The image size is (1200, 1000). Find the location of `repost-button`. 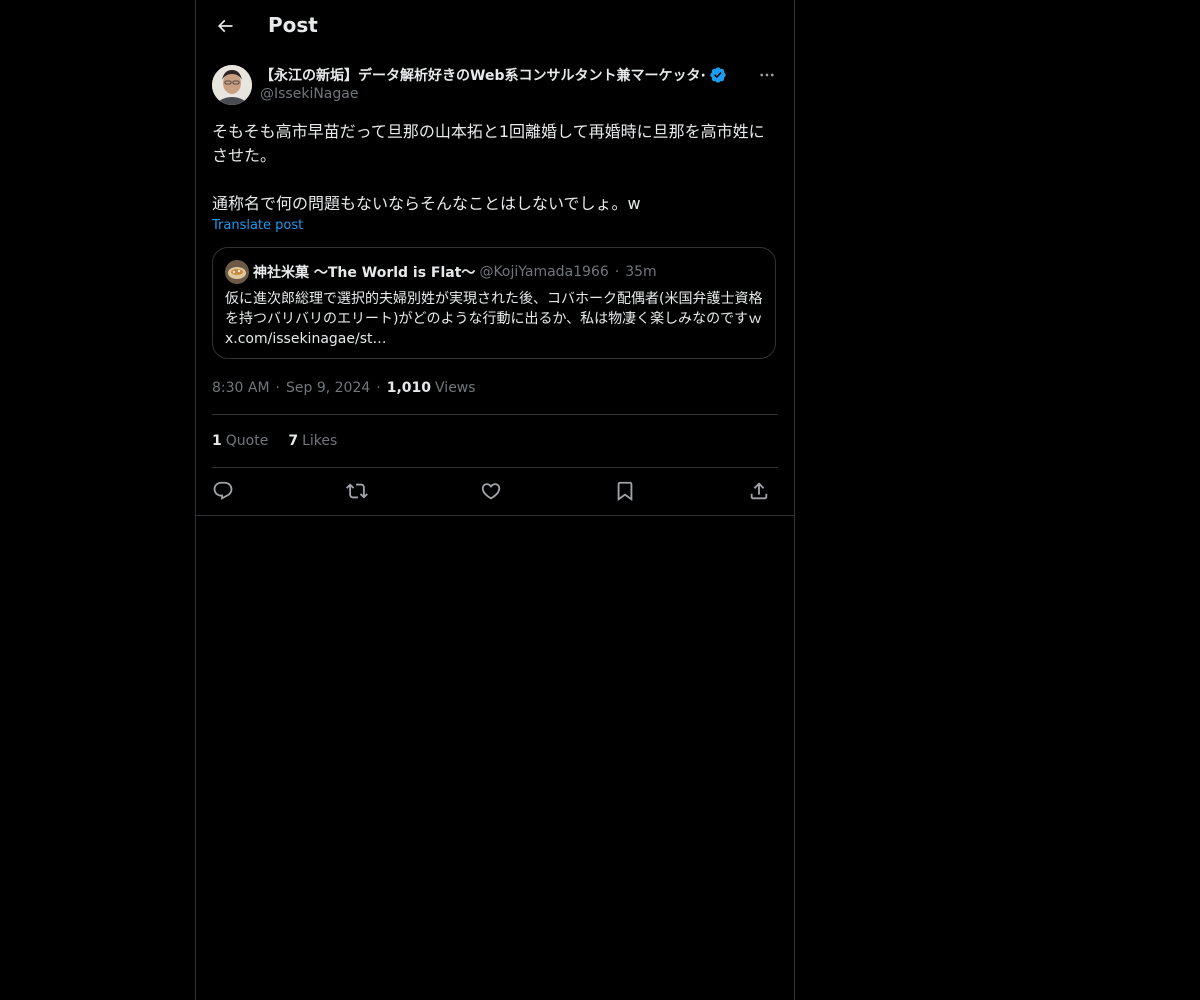

repost-button is located at coordinates (357, 491).